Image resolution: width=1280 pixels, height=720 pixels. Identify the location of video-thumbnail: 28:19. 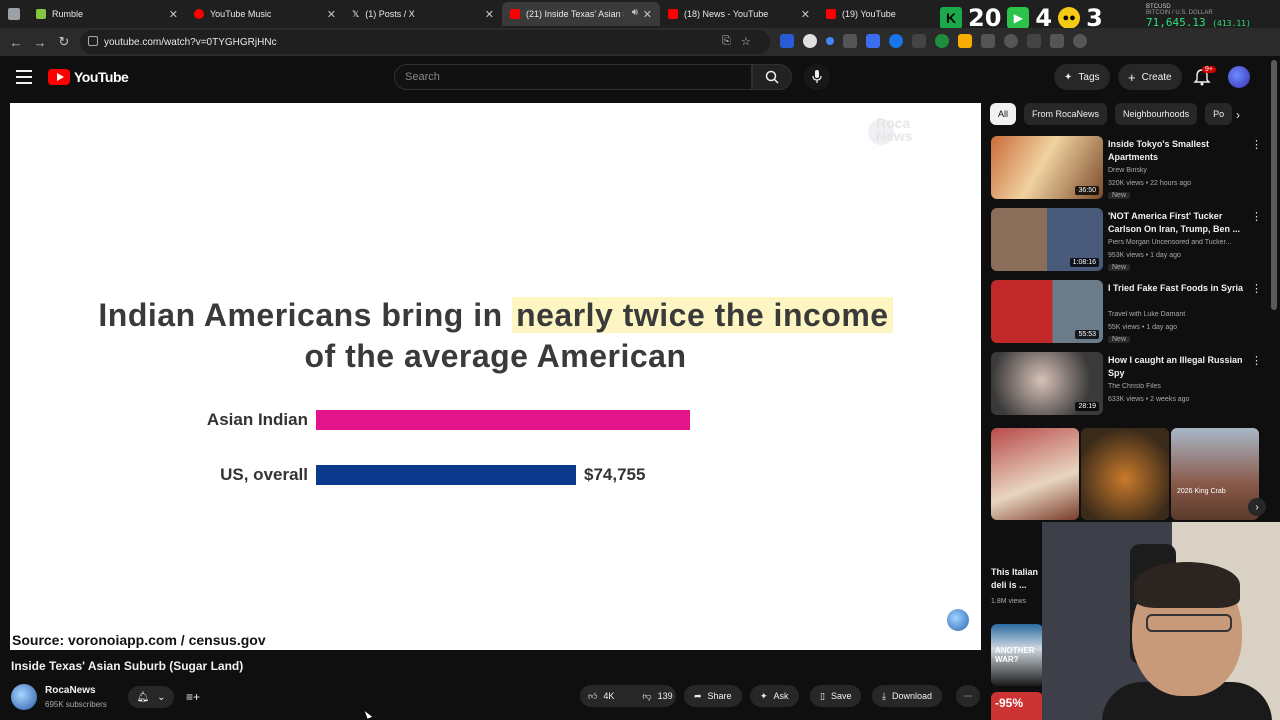
(1047, 383).